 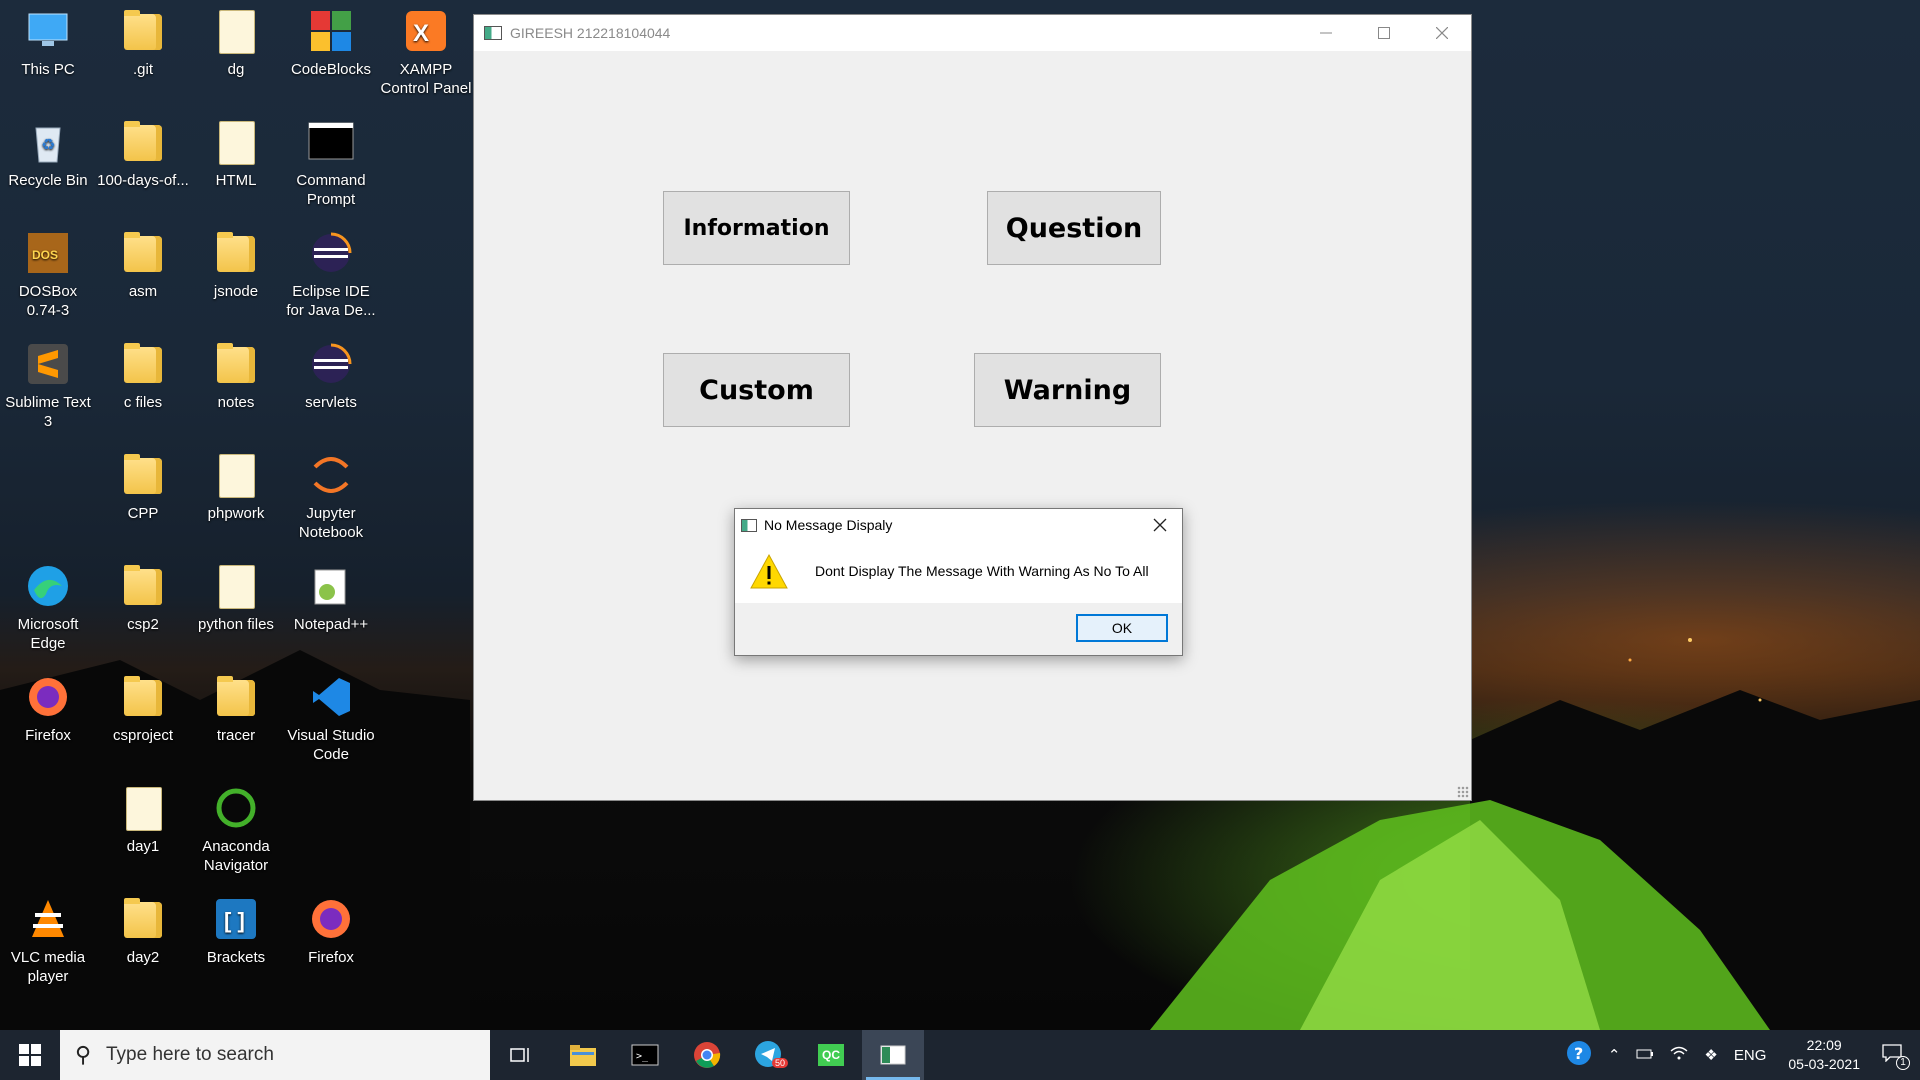 I want to click on close-icon, so click(x=1442, y=33).